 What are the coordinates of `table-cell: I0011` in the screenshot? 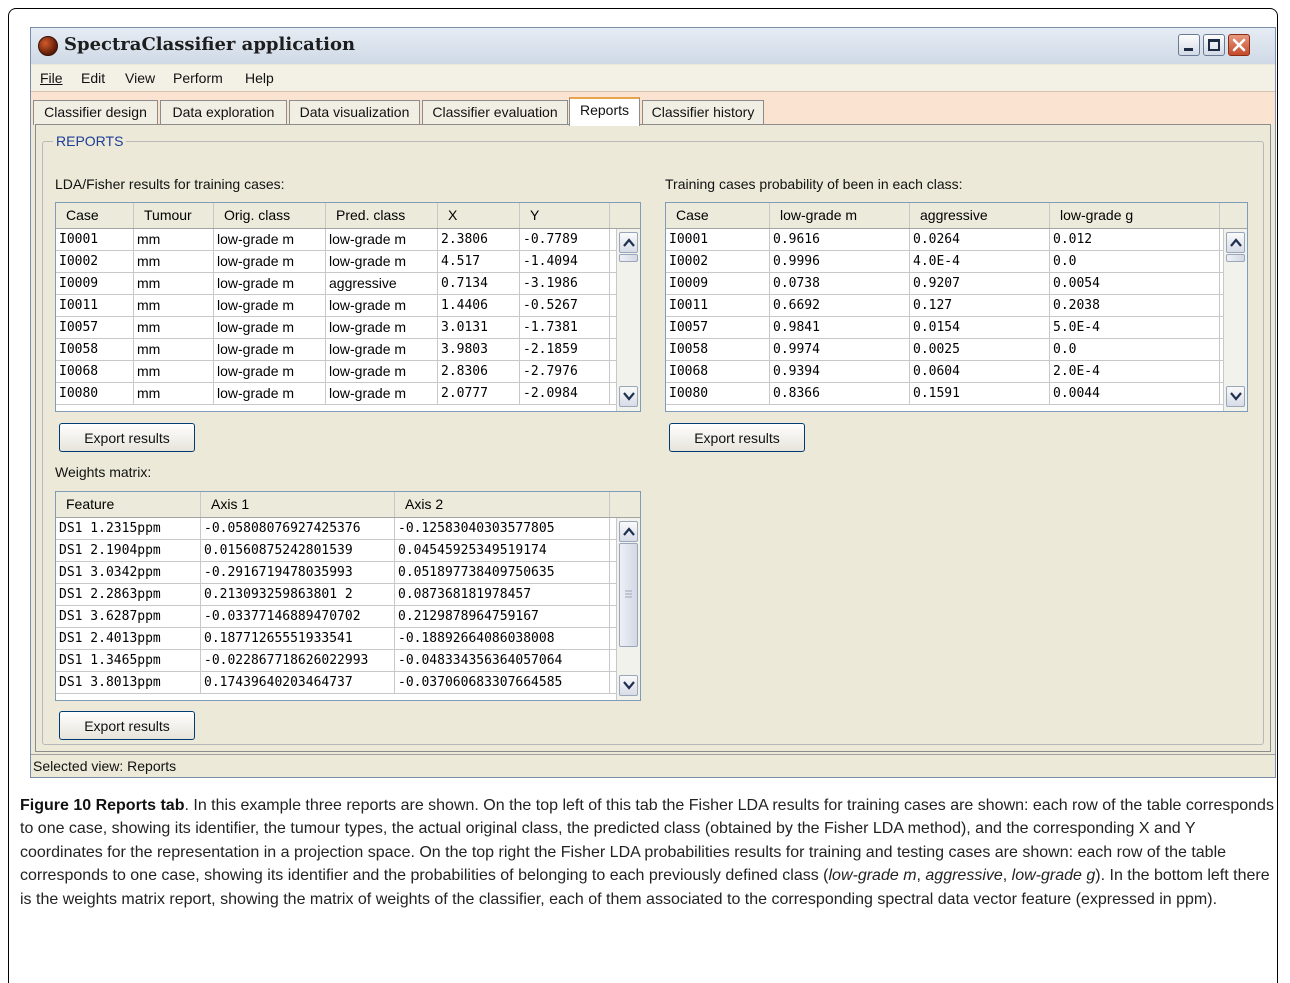 It's located at (718, 305).